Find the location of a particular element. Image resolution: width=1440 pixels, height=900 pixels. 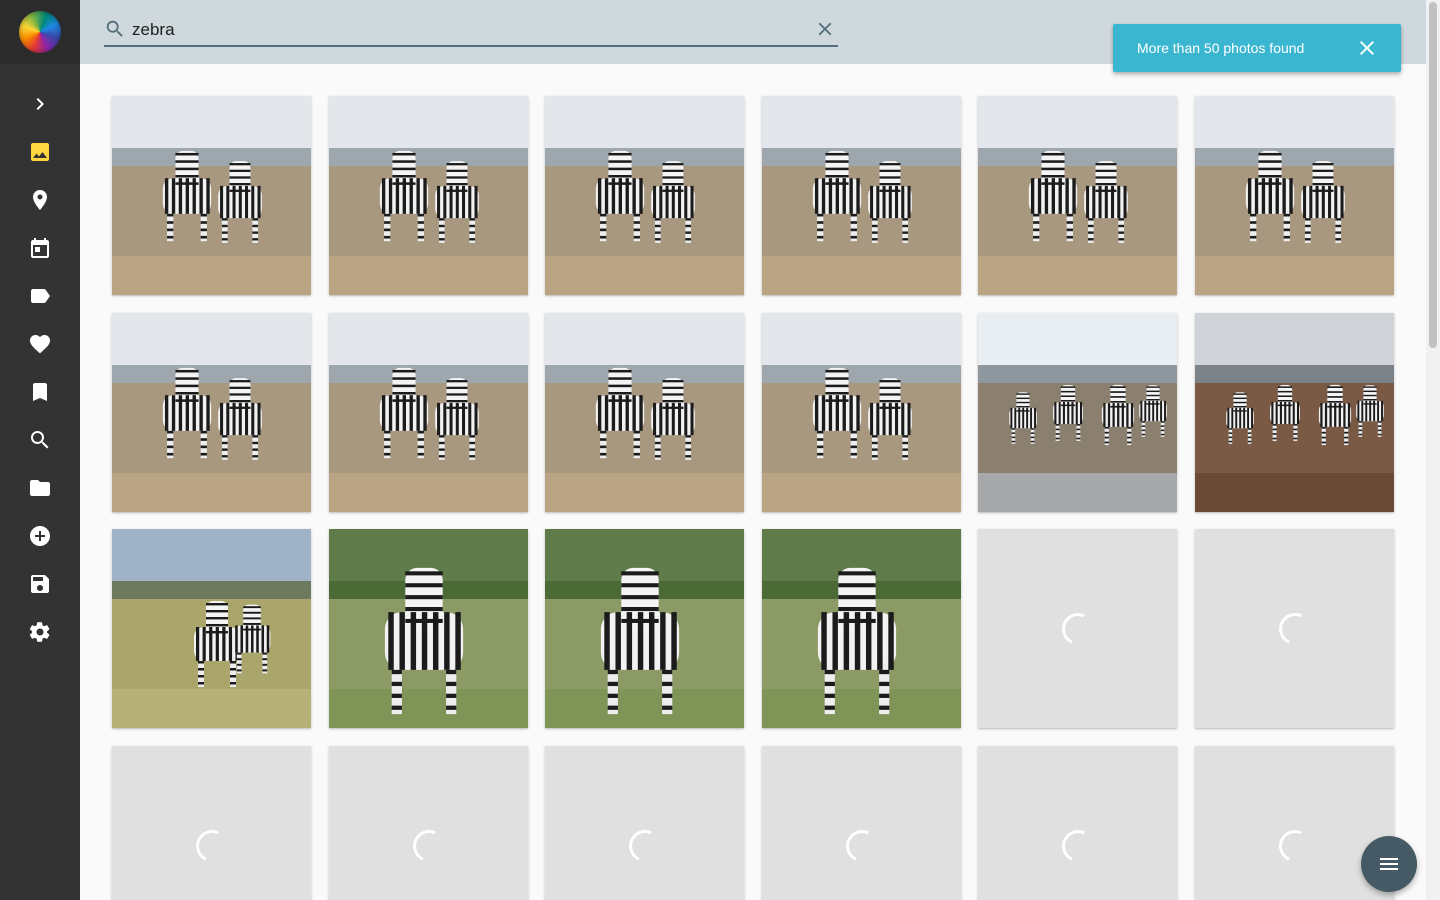

scrollbar-thumb is located at coordinates (1433, 175).